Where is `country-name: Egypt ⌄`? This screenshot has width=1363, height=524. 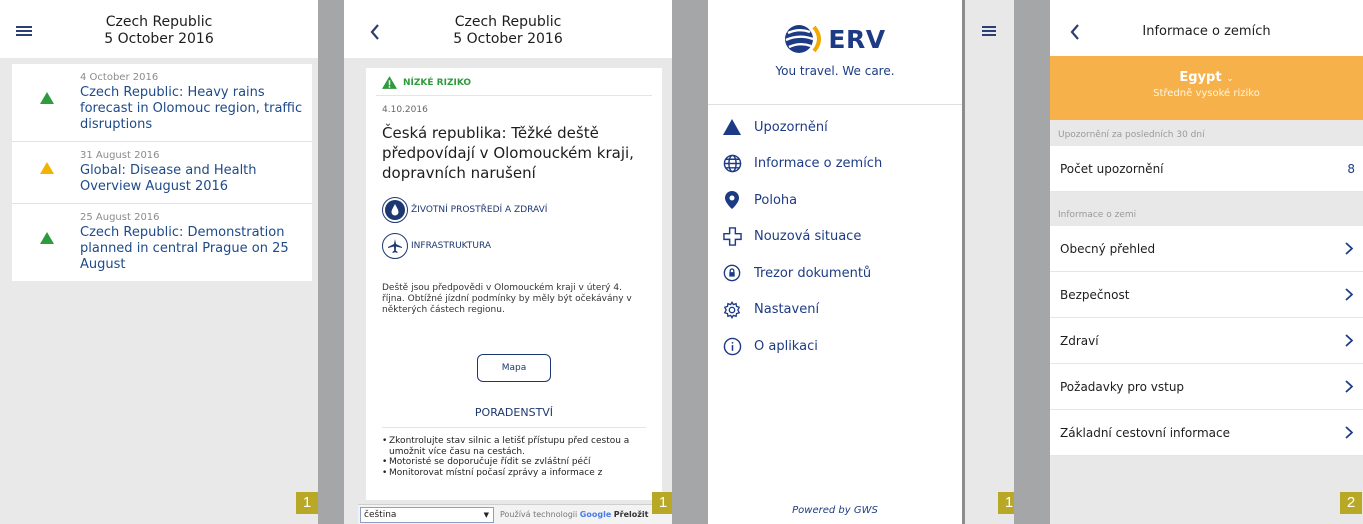 country-name: Egypt ⌄ is located at coordinates (1206, 77).